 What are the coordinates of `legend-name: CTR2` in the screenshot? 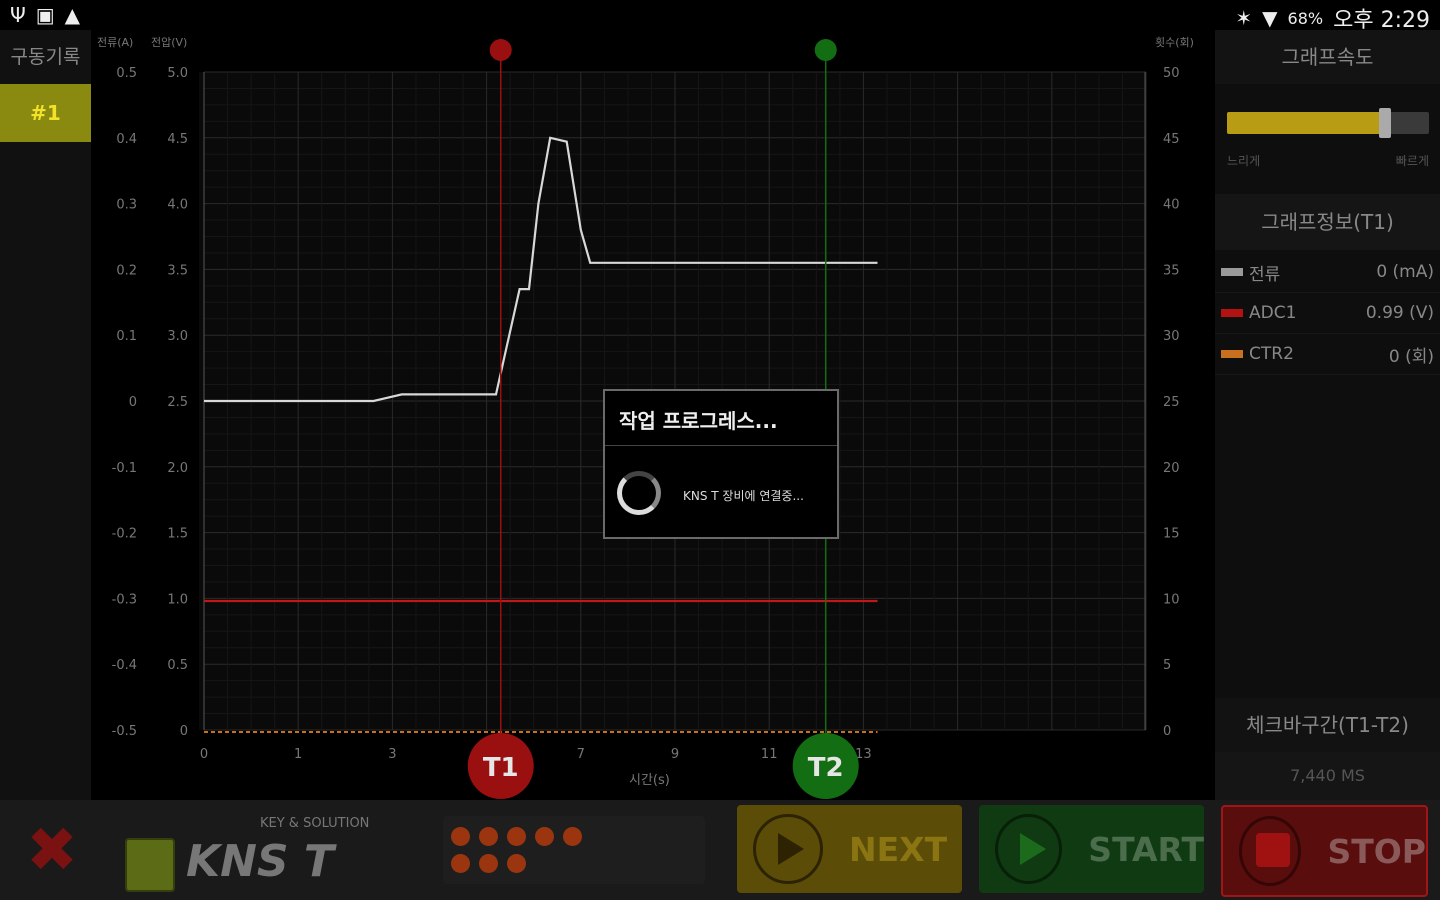 It's located at (1271, 354).